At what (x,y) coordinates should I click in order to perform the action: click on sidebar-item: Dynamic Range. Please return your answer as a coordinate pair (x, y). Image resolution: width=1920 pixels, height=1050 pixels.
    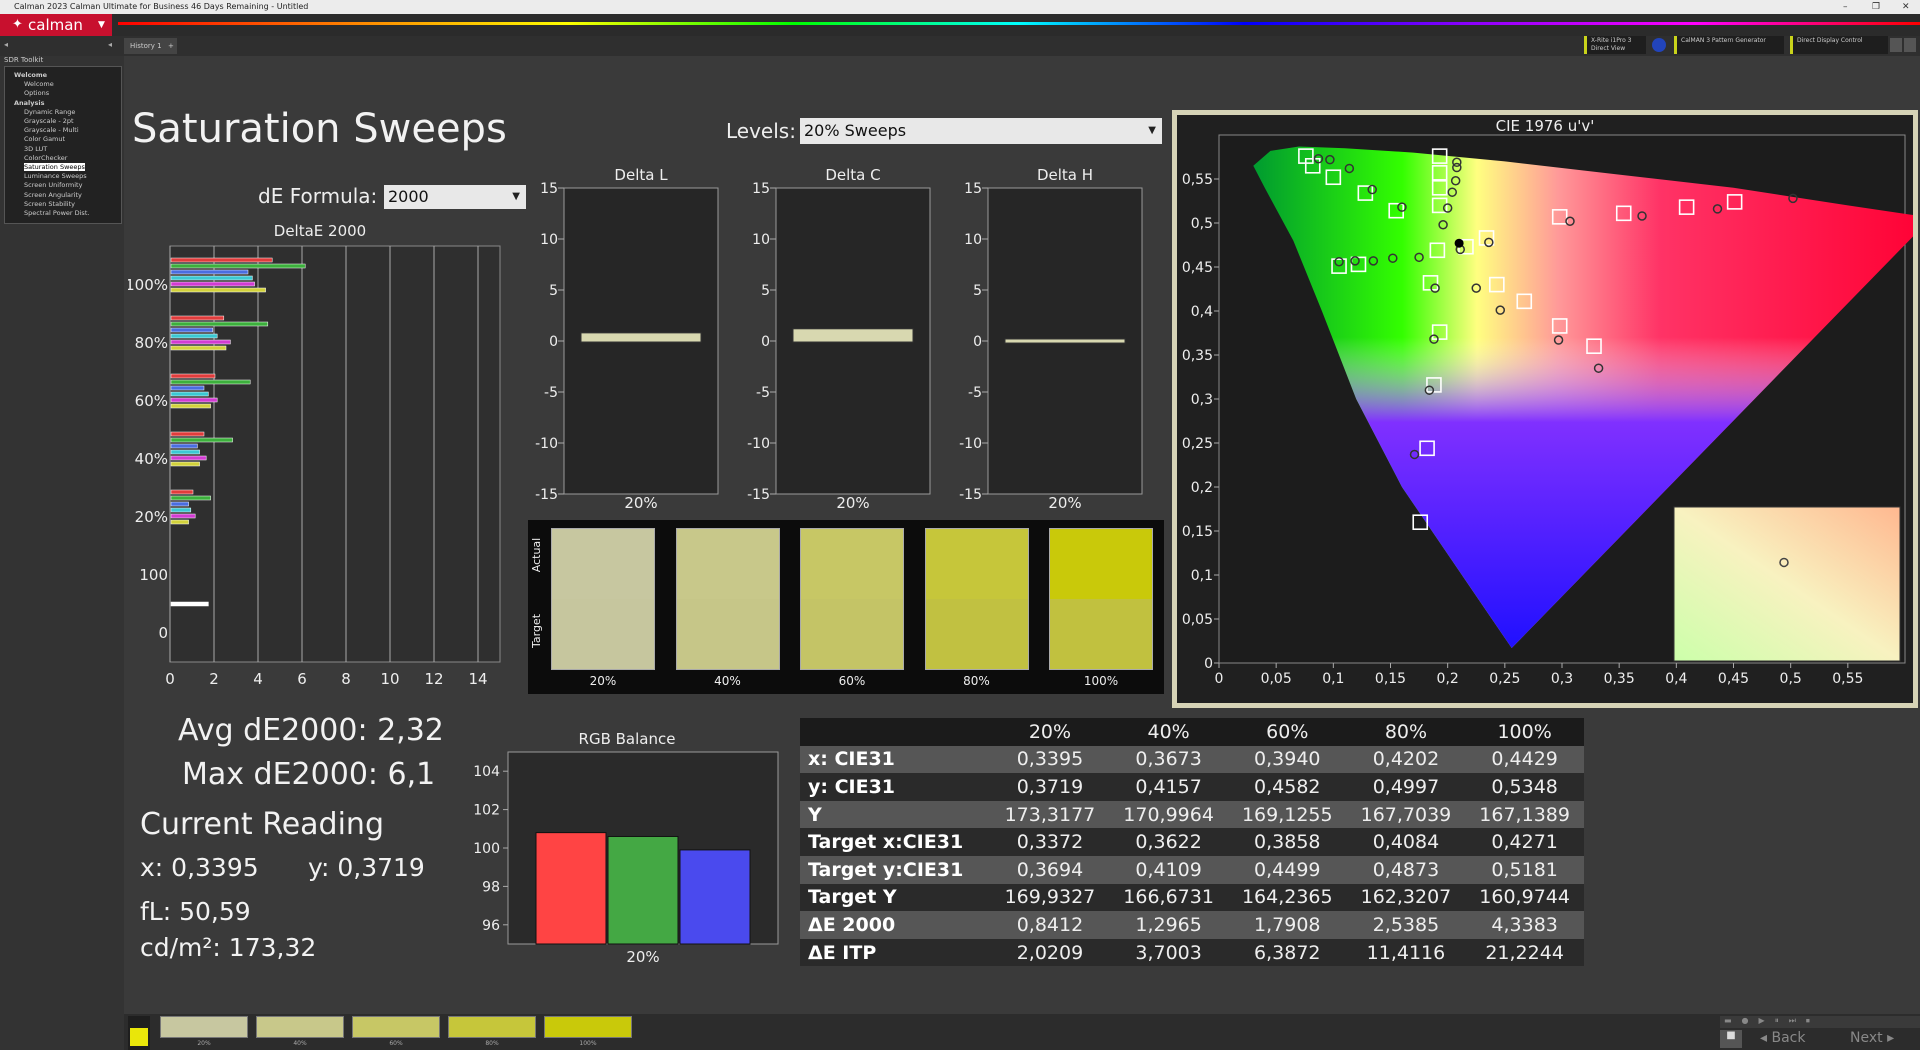
    Looking at the image, I should click on (49, 112).